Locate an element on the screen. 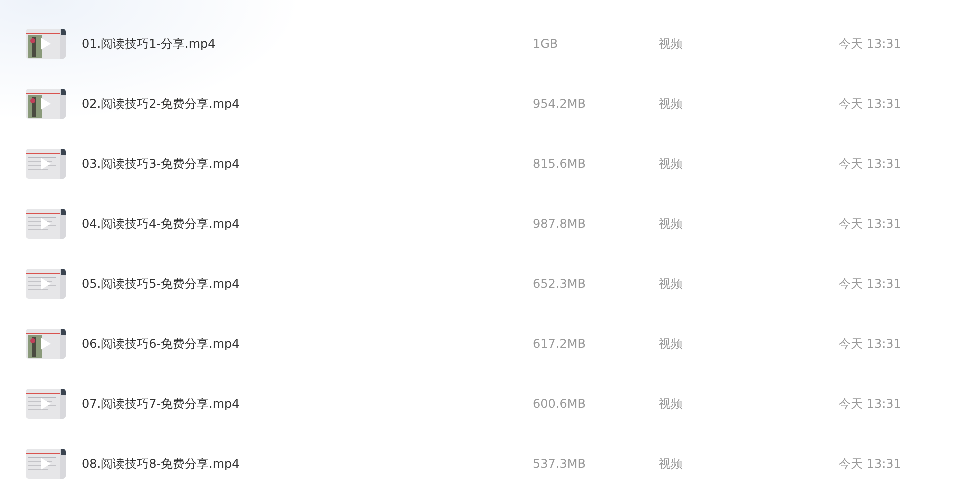 This screenshot has width=961, height=492. file-name: 08.阅读技巧8-免费分享.mp4 is located at coordinates (307, 464).